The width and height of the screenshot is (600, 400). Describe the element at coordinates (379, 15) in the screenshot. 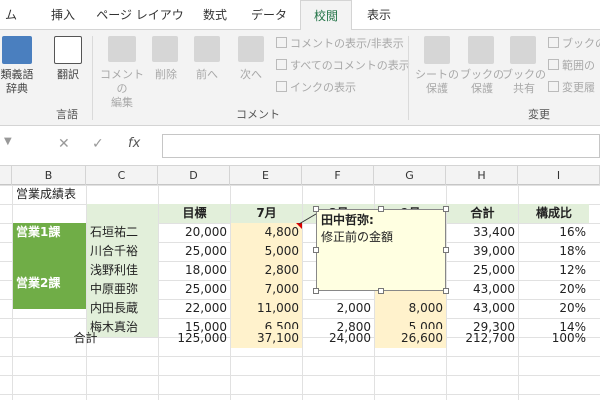

I see `tab-view: 表示` at that location.